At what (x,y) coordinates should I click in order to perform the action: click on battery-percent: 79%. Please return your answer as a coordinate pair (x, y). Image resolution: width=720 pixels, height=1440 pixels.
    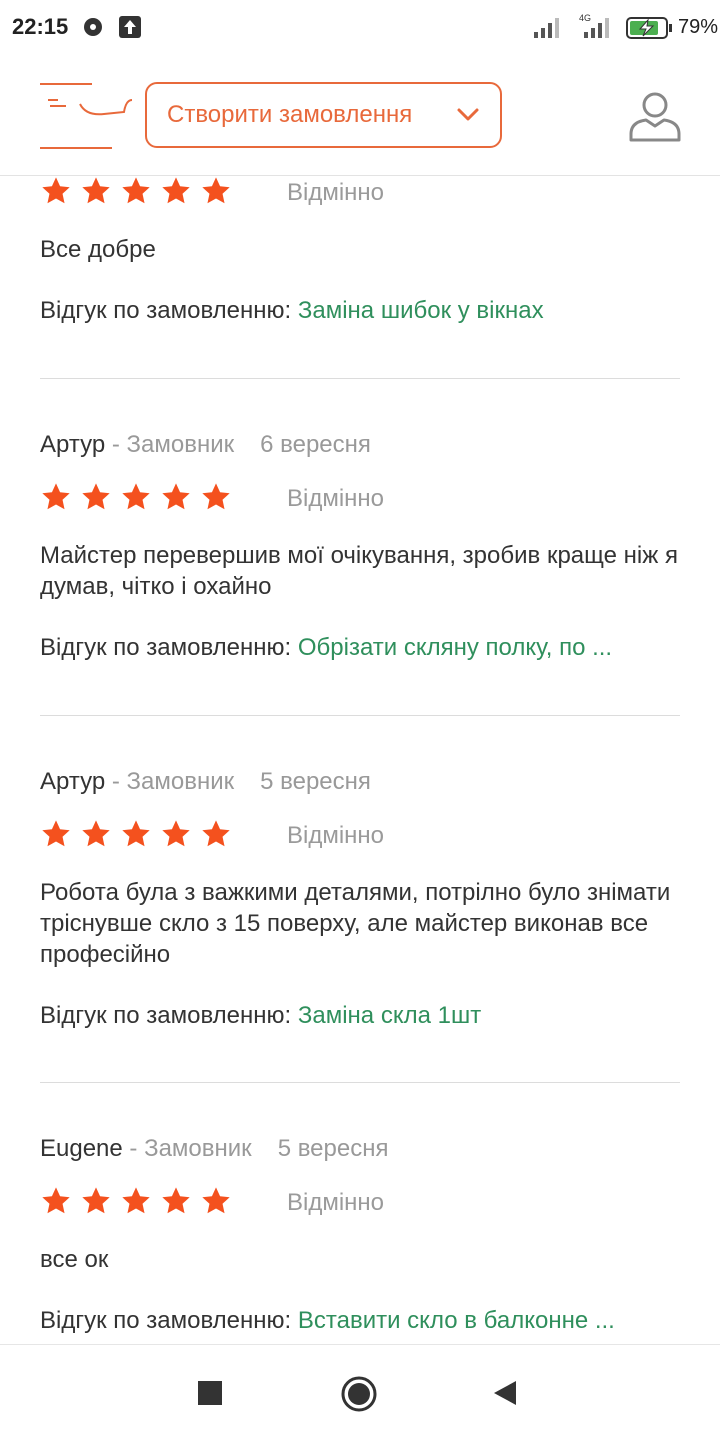
    Looking at the image, I should click on (698, 27).